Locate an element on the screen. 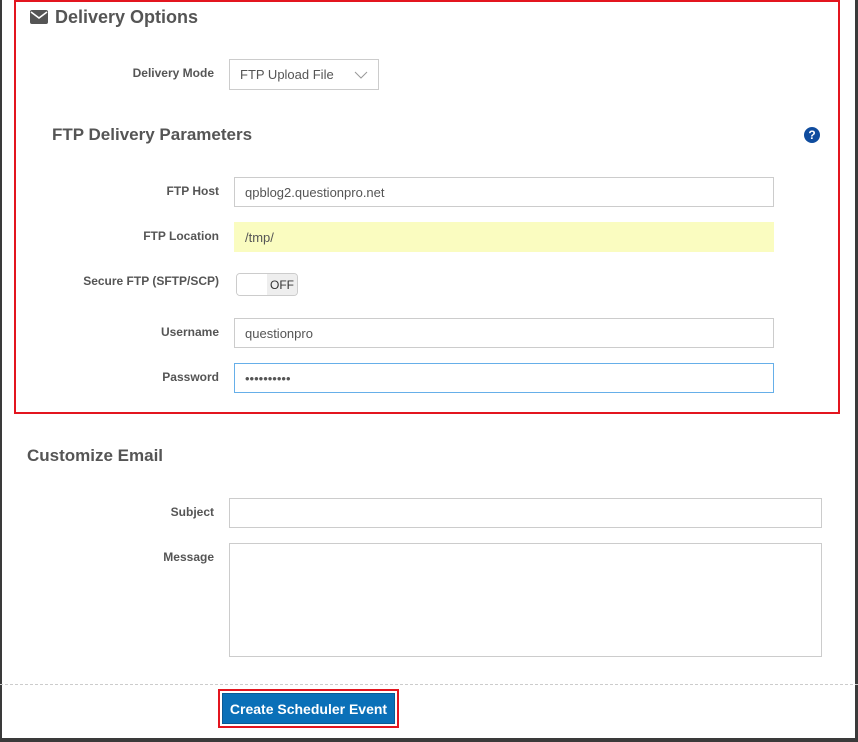 The height and width of the screenshot is (742, 858). delivery-mode-select: FTP Upload File is located at coordinates (304, 74).